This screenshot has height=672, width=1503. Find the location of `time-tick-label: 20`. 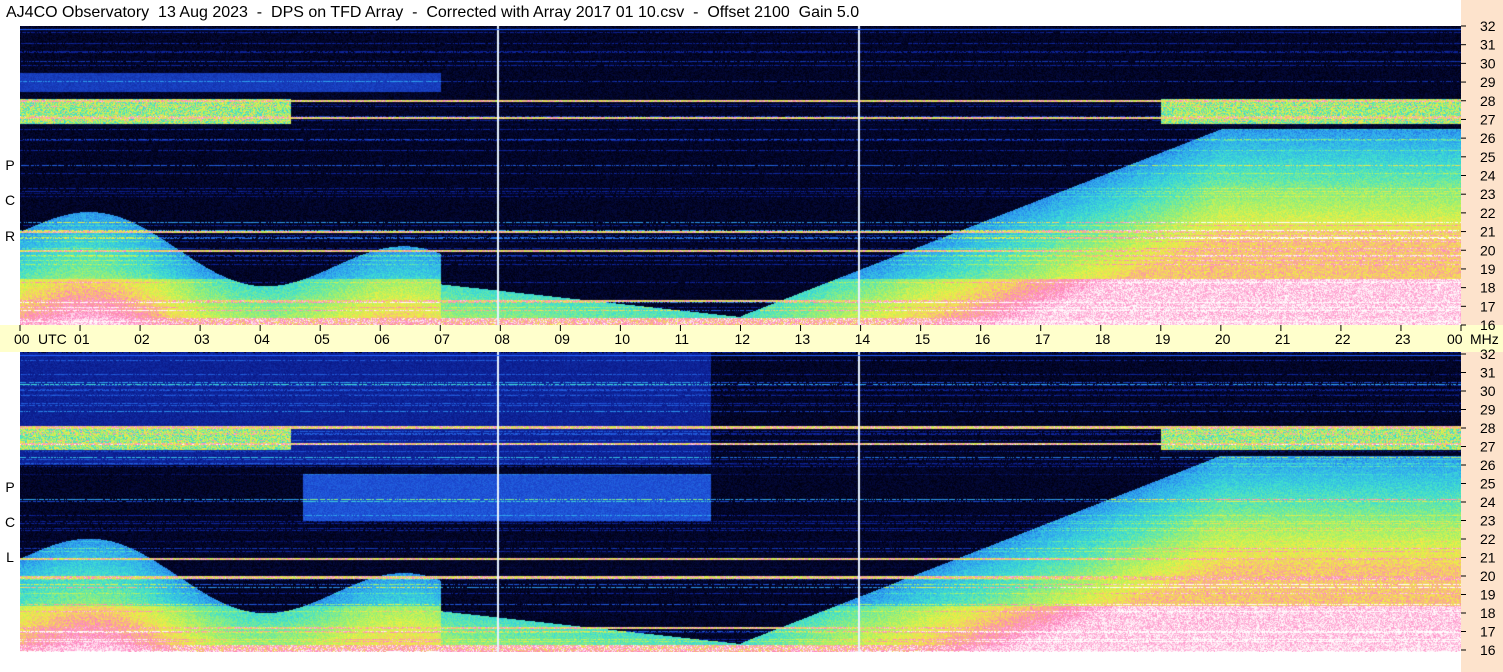

time-tick-label: 20 is located at coordinates (1223, 339).